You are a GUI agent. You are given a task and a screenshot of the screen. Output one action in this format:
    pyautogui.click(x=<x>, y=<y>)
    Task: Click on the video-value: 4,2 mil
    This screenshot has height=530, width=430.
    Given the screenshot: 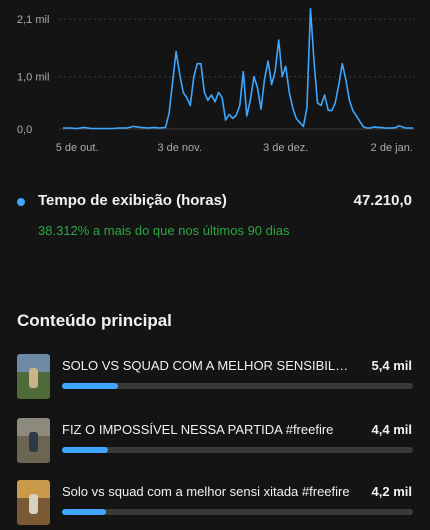 What is the action you would take?
    pyautogui.click(x=391, y=491)
    